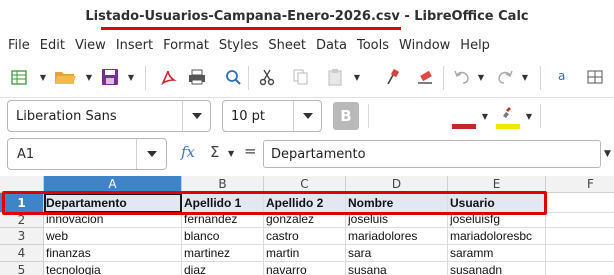  What do you see at coordinates (393, 77) in the screenshot?
I see `clone-formatting-icon` at bounding box center [393, 77].